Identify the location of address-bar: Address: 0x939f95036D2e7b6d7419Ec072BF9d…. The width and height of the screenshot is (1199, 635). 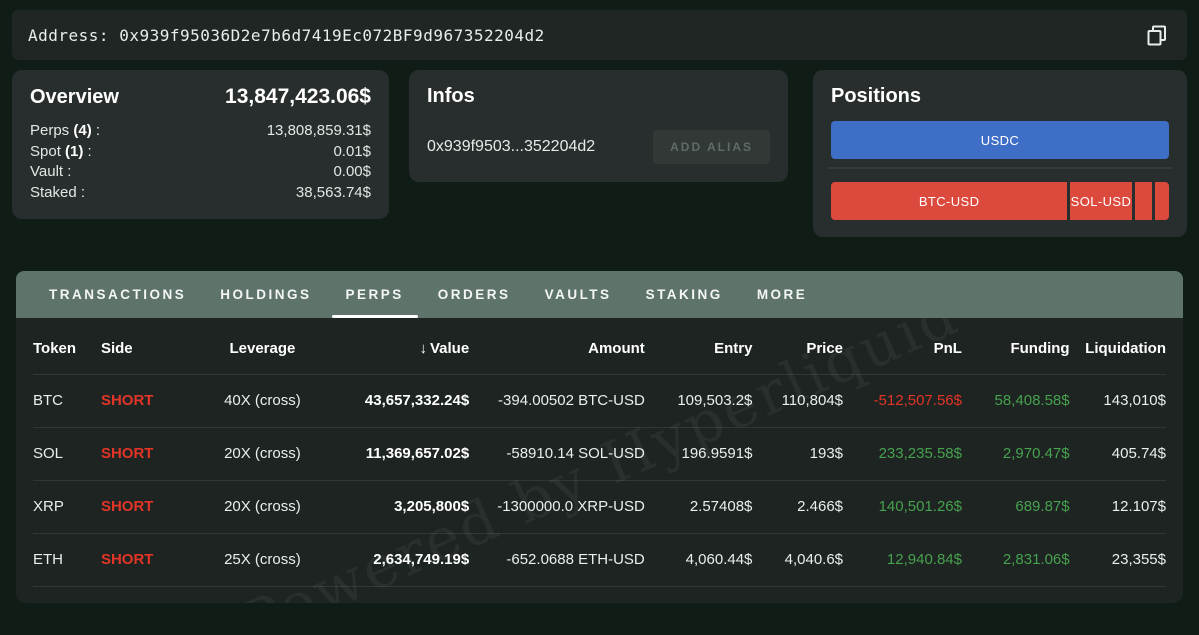
(599, 35).